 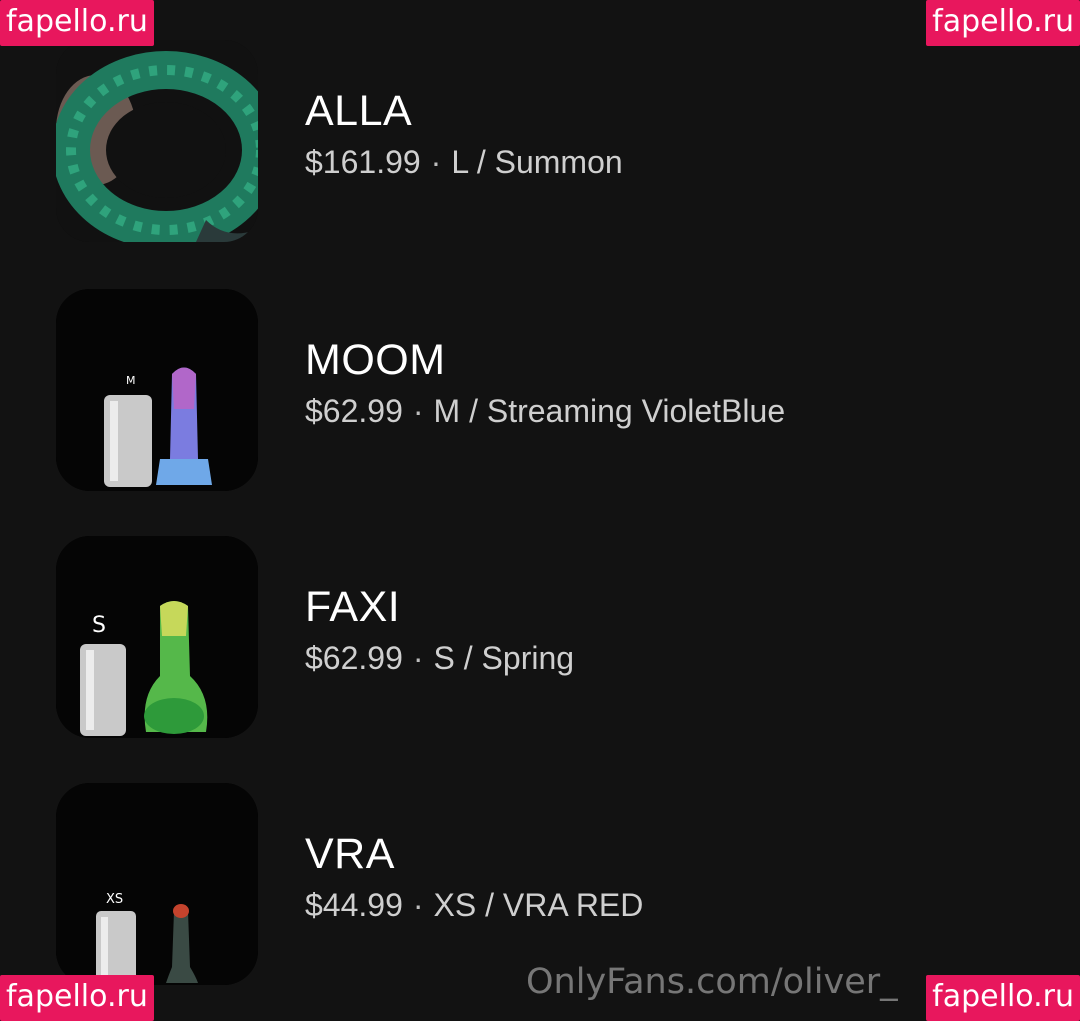 I want to click on product-meta: $44.99 · XS / VRA RED, so click(x=474, y=905).